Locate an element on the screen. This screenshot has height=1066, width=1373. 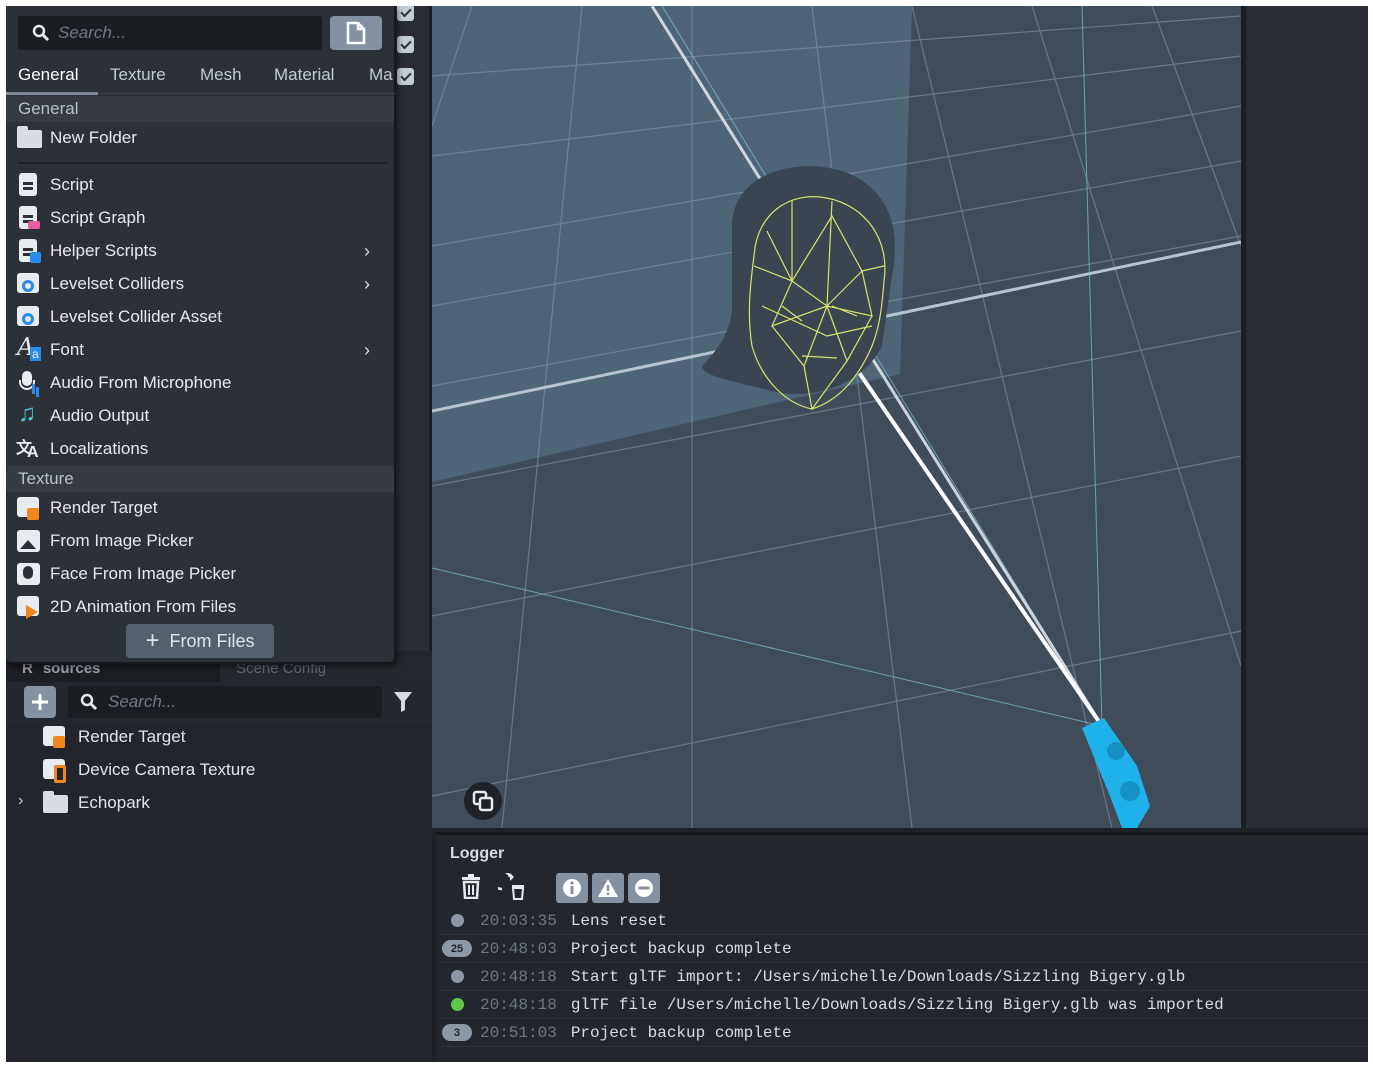
menu-item-levelset-colliders: Levelset Colliders › is located at coordinates (201, 284).